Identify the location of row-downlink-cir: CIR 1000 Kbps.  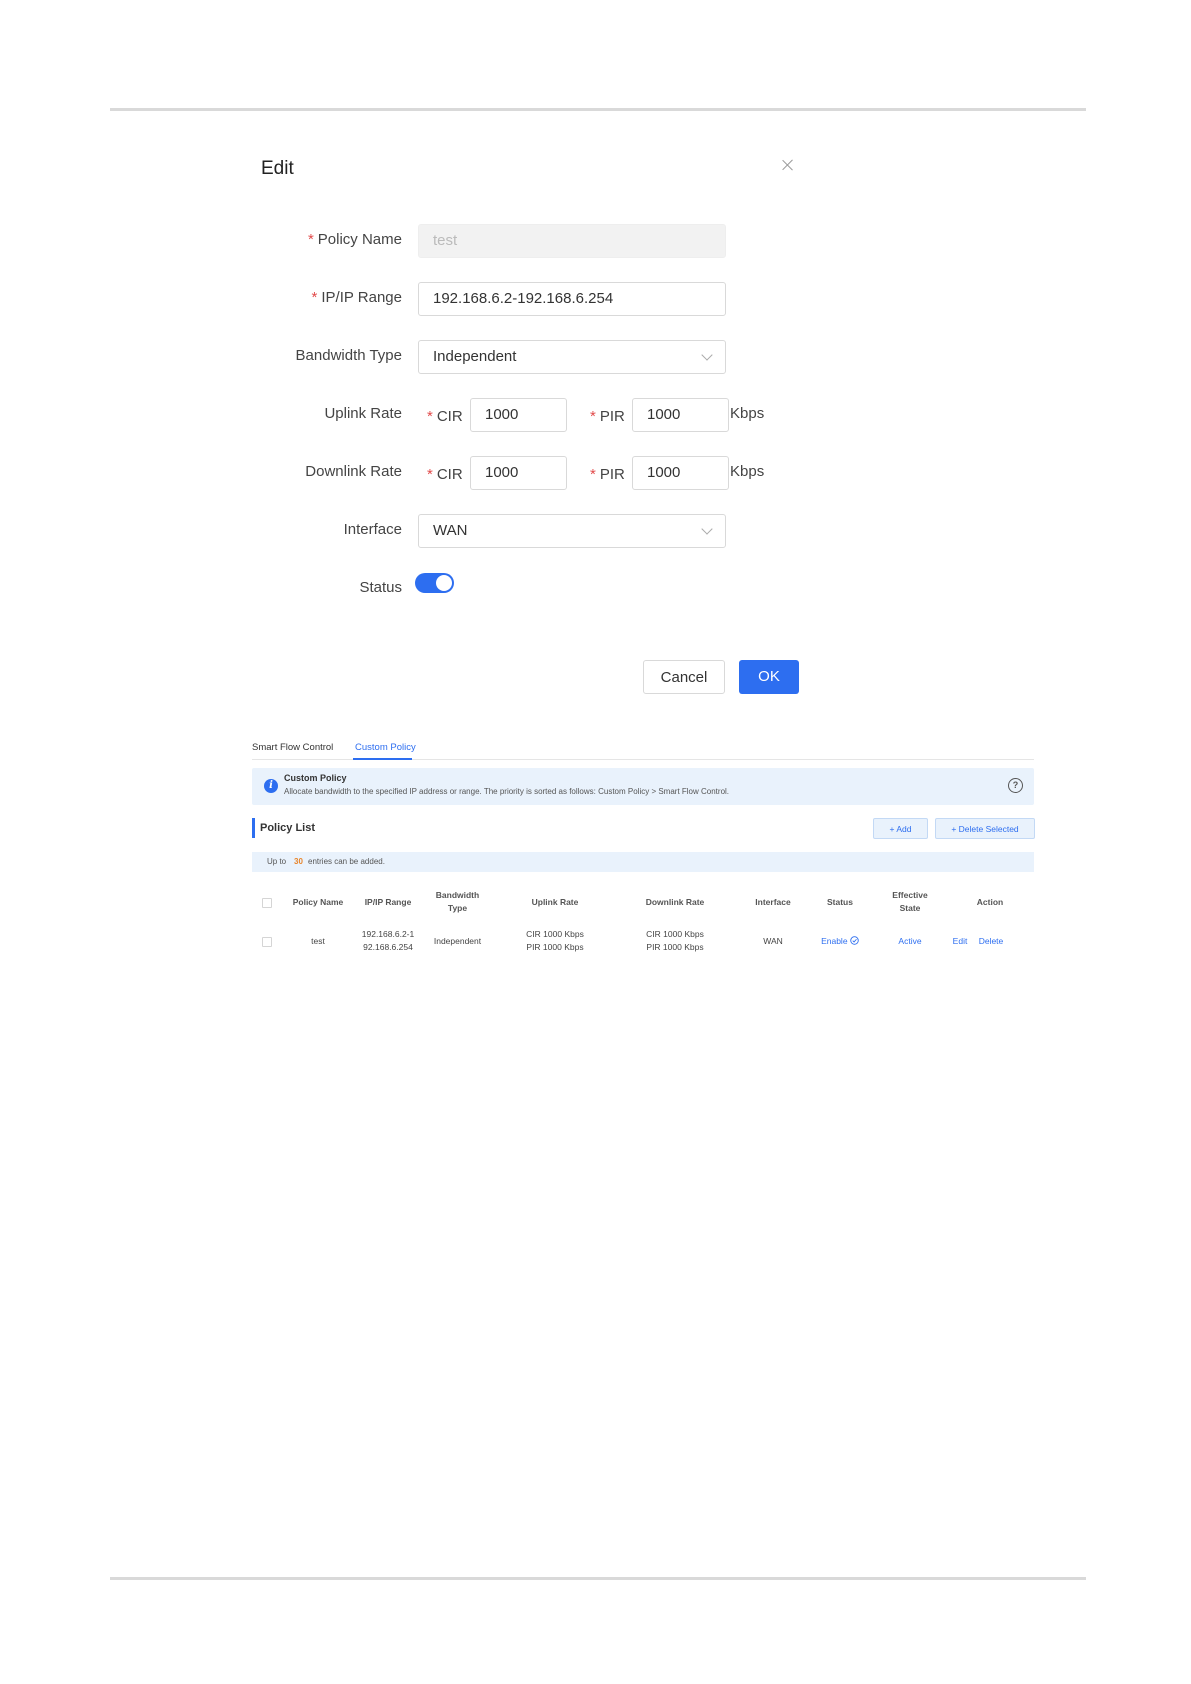
(675, 934).